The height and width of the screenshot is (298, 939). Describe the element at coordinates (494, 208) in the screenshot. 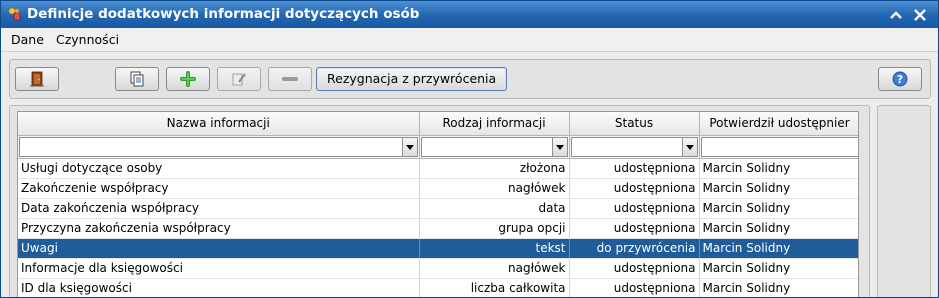

I see `cell-type: data` at that location.